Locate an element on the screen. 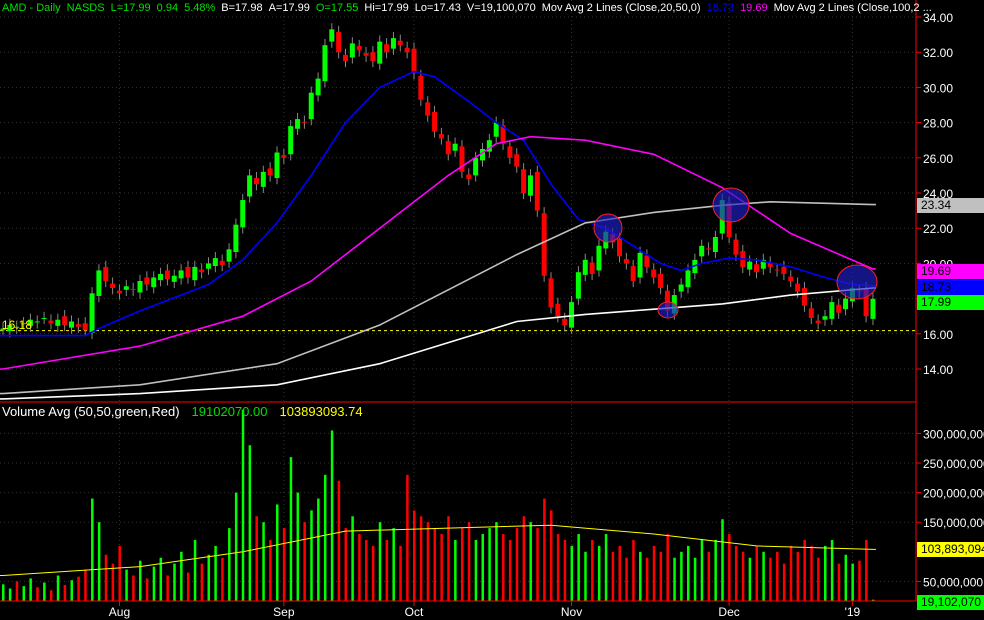 This screenshot has width=984, height=620. ma20-value: 18.73 is located at coordinates (720, 8).